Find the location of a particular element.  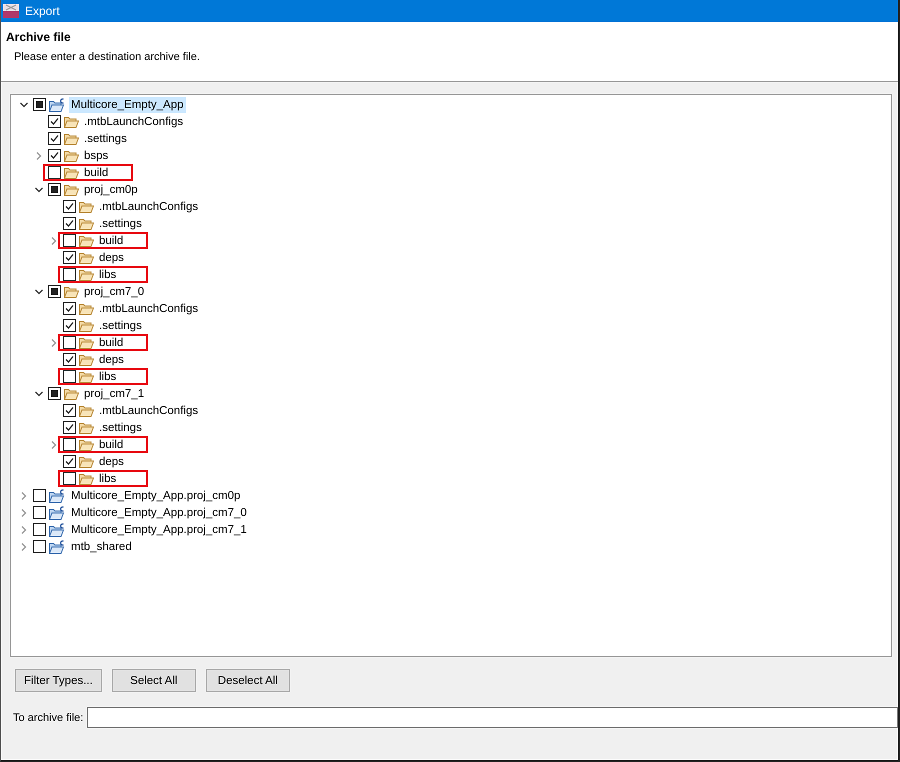

app-icon is located at coordinates (11, 11).